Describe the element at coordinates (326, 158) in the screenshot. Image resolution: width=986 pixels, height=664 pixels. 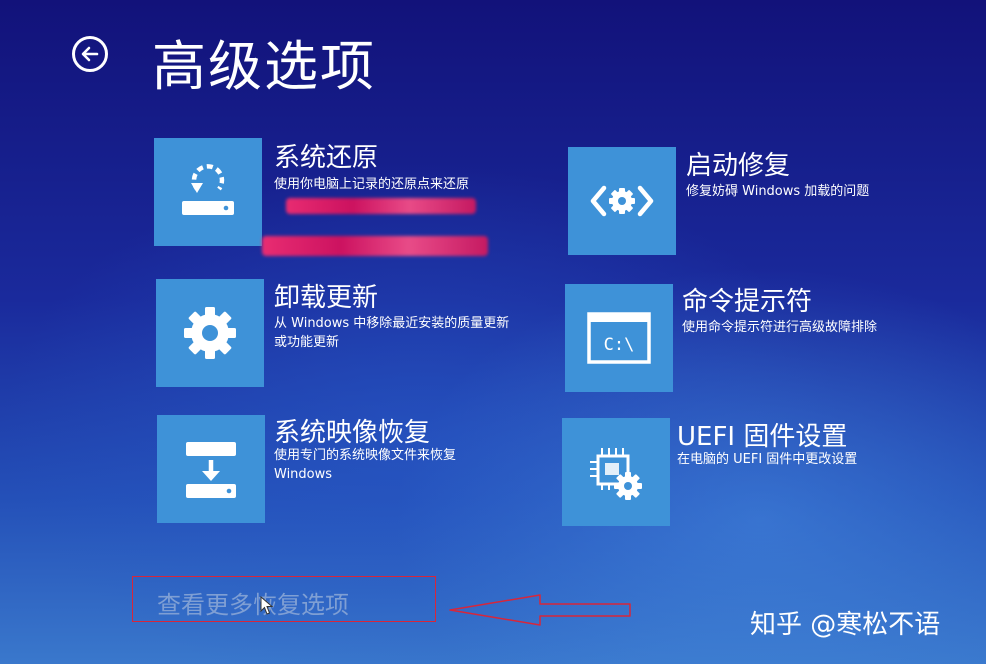
I see `system-restore-title: 系统还原` at that location.